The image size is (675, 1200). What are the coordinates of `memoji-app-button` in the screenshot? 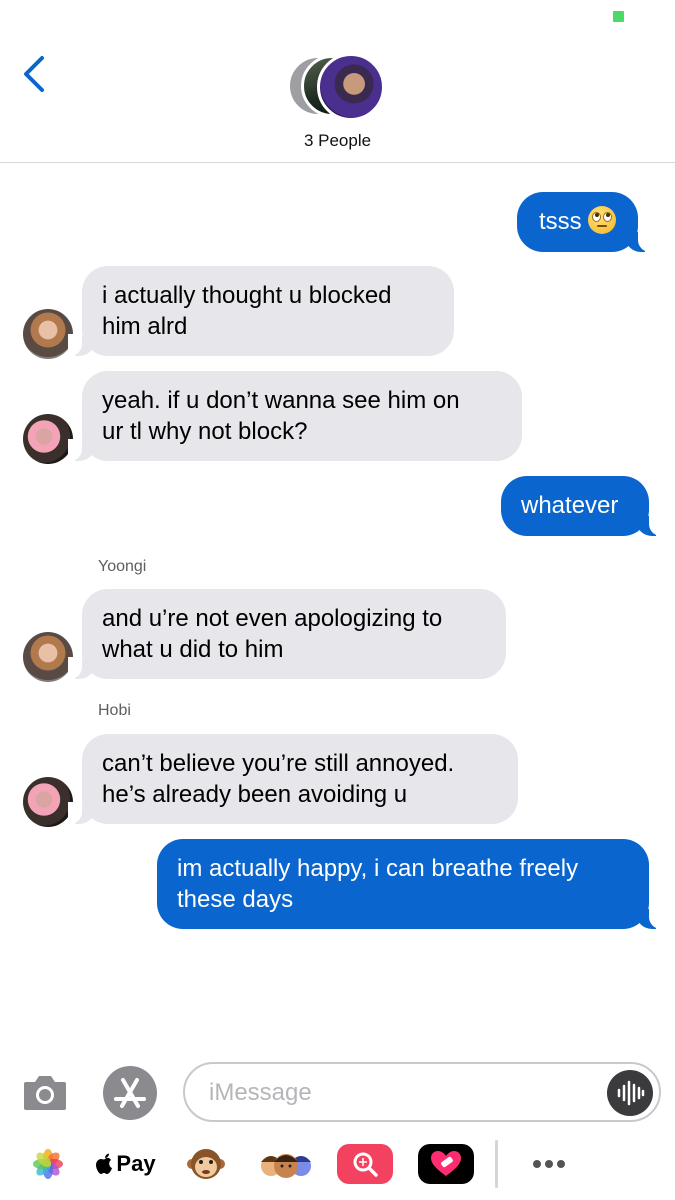 It's located at (287, 1164).